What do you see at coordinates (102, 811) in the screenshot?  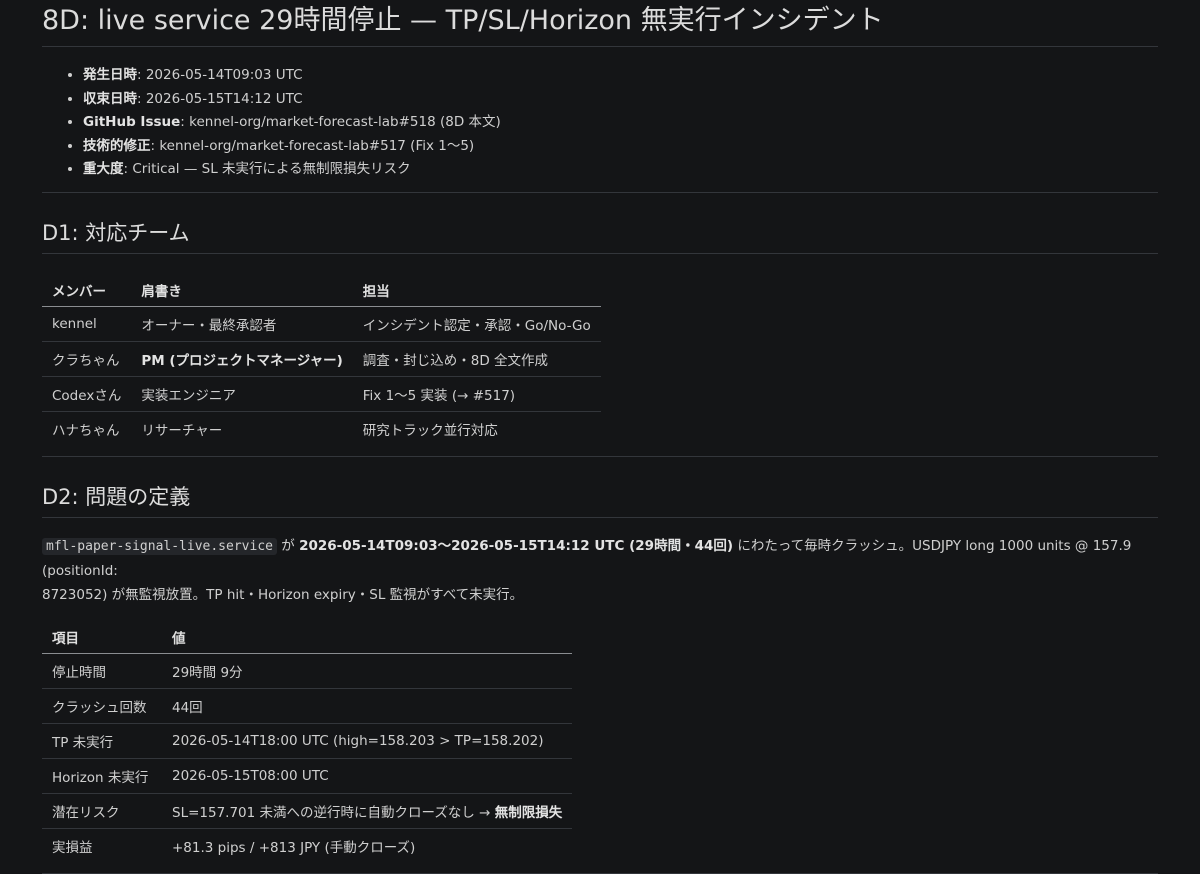 I see `table-cell: 潜在リスク` at bounding box center [102, 811].